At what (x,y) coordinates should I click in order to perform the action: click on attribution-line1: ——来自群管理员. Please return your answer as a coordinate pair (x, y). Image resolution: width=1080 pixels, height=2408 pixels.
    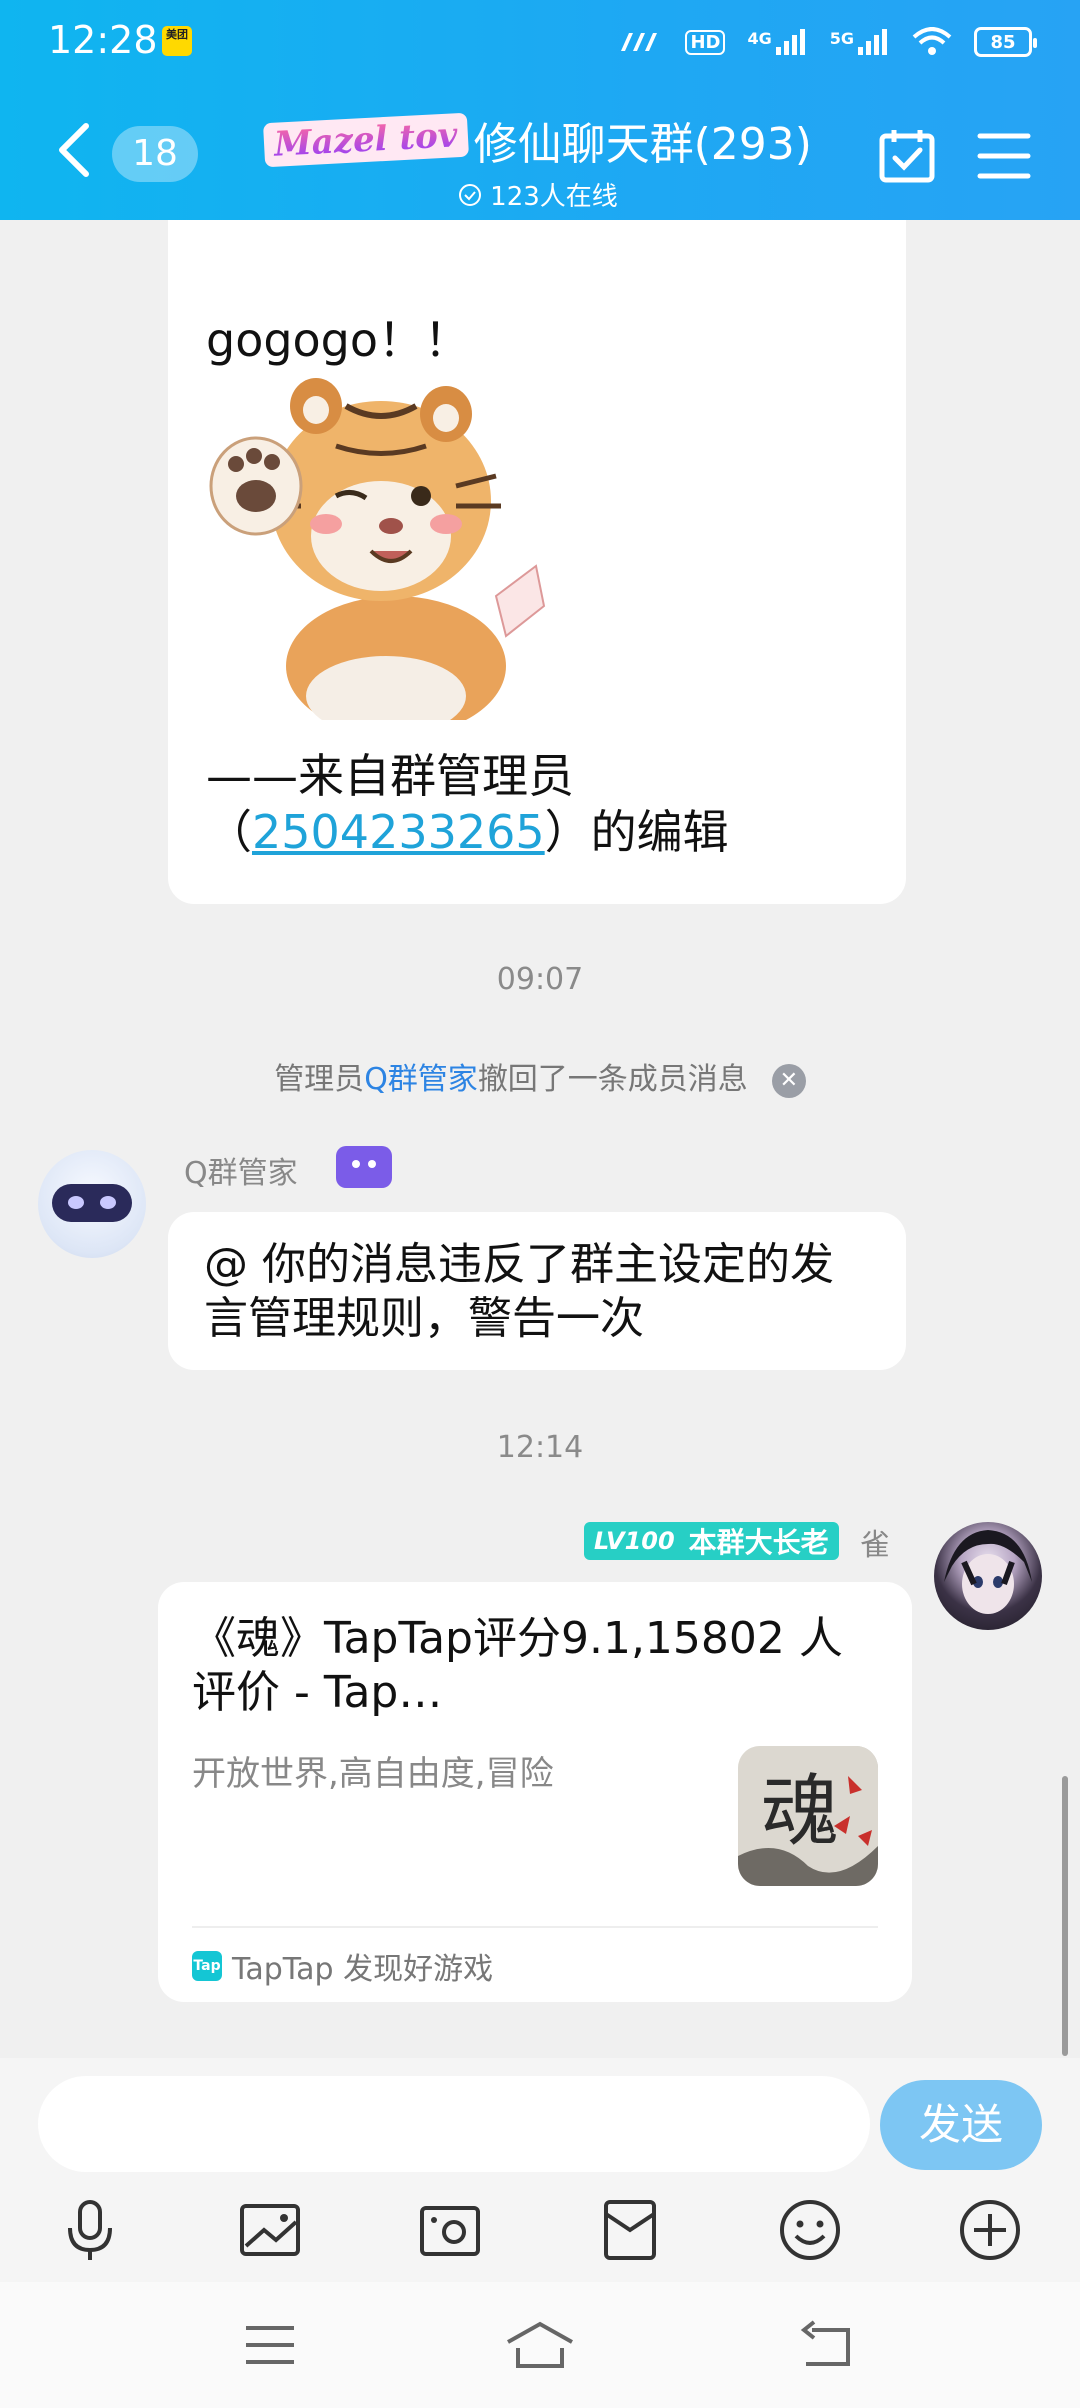
    Looking at the image, I should click on (390, 776).